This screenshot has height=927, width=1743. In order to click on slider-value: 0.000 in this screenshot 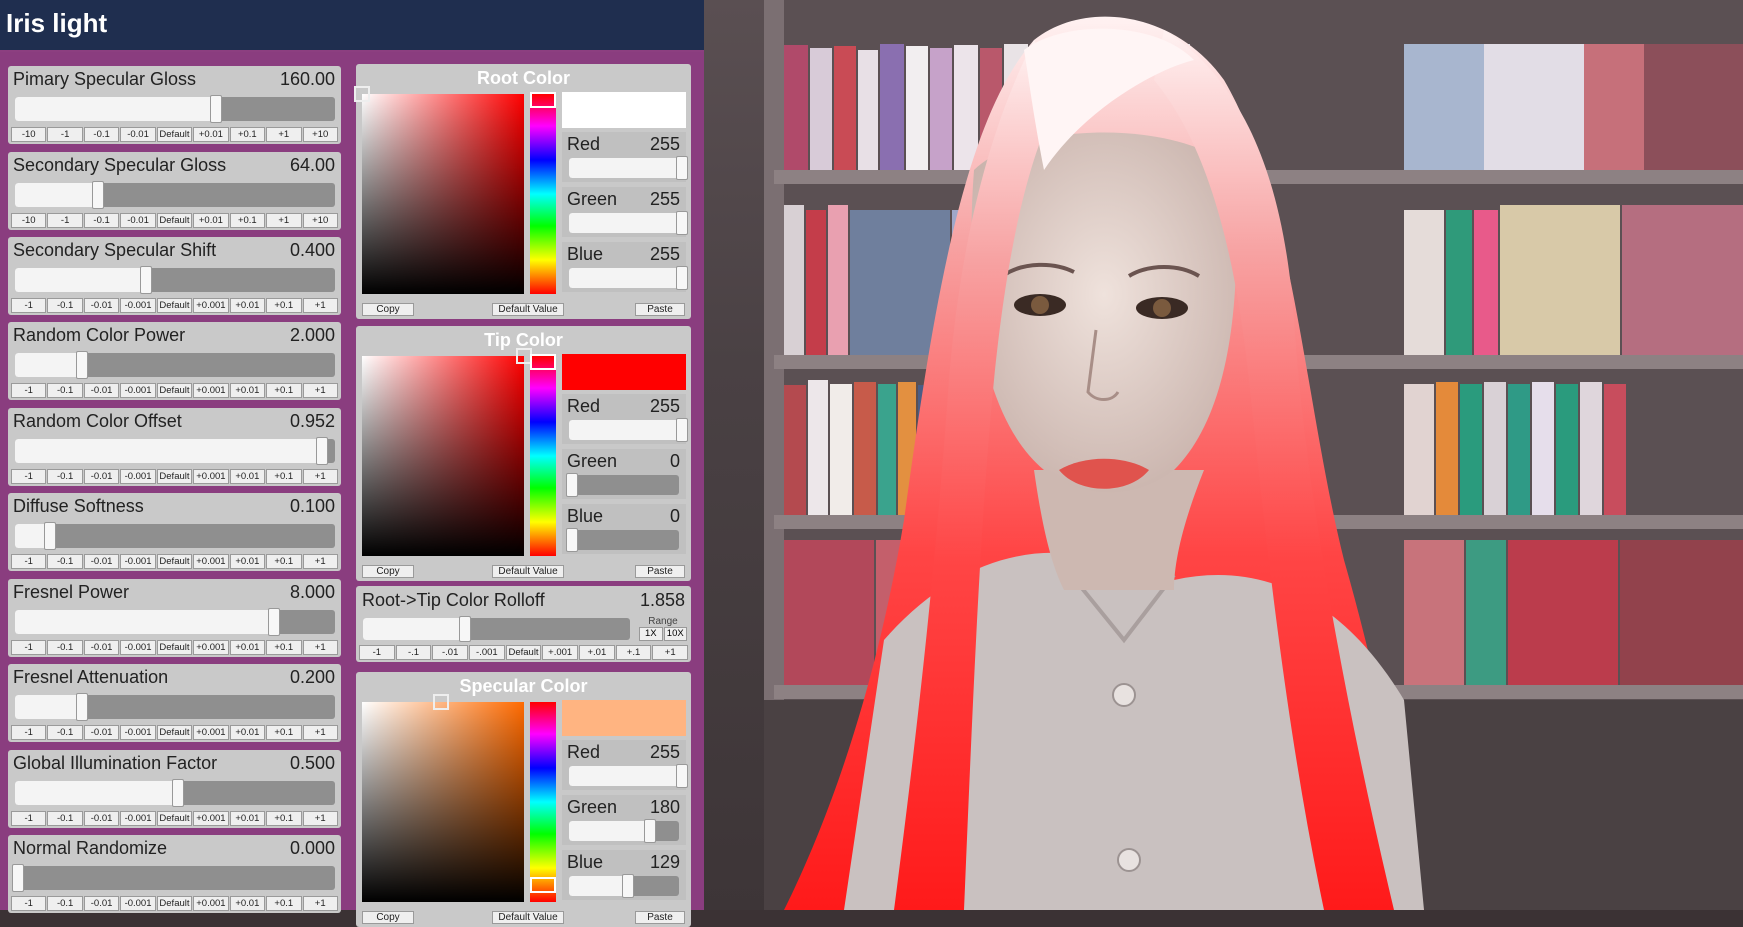, I will do `click(312, 848)`.